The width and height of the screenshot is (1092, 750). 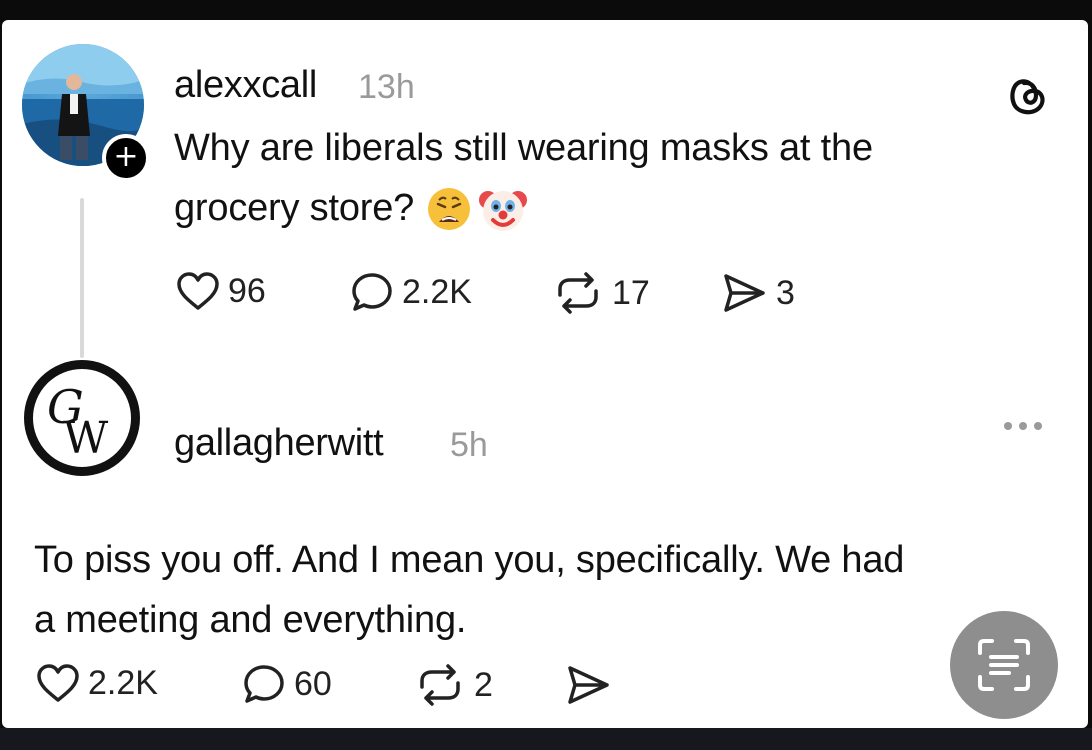 What do you see at coordinates (631, 292) in the screenshot?
I see `post-repost-count: 17` at bounding box center [631, 292].